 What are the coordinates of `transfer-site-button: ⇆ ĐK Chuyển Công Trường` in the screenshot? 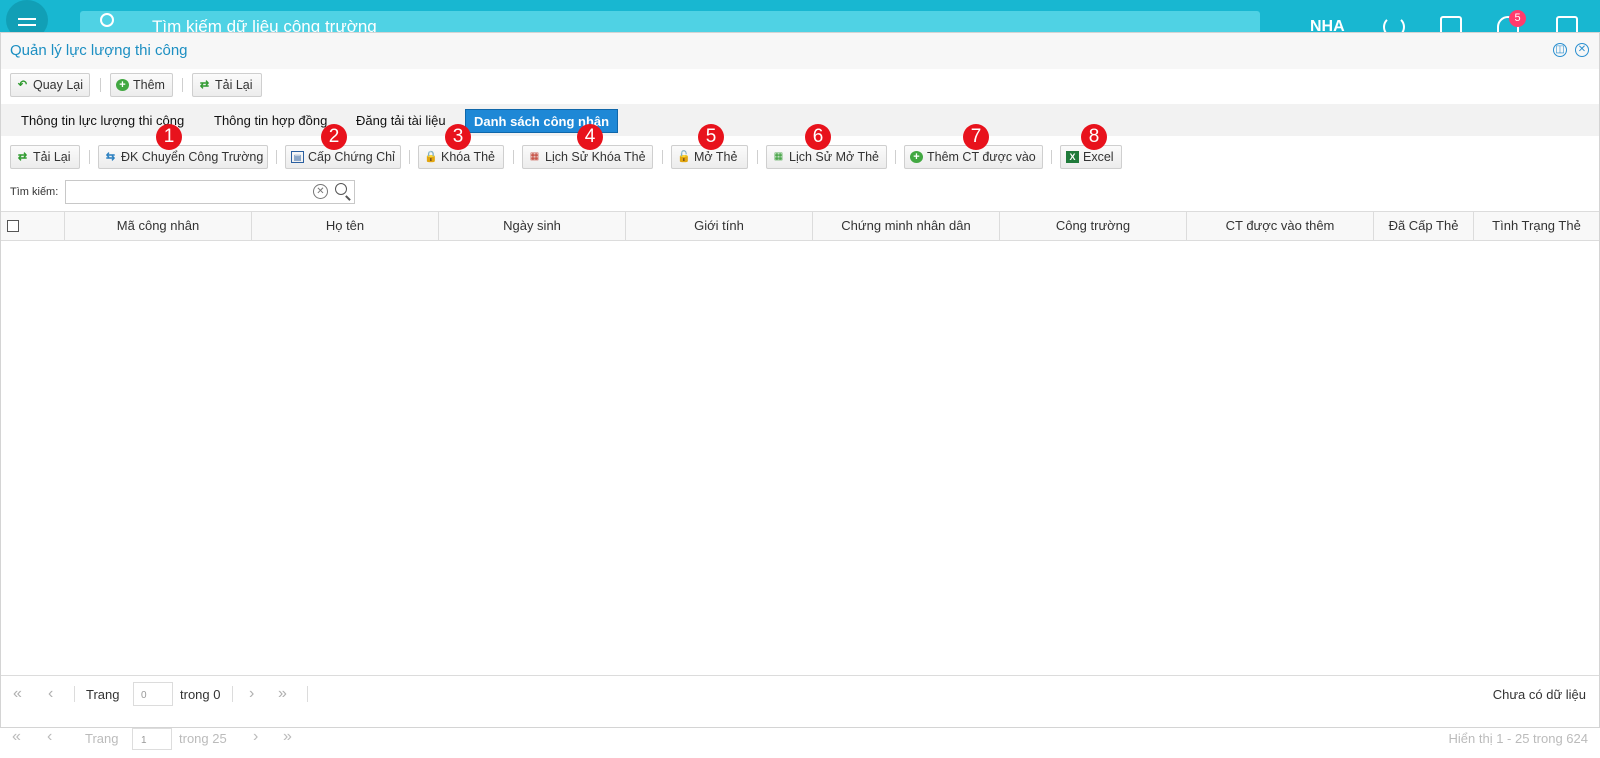 It's located at (183, 157).